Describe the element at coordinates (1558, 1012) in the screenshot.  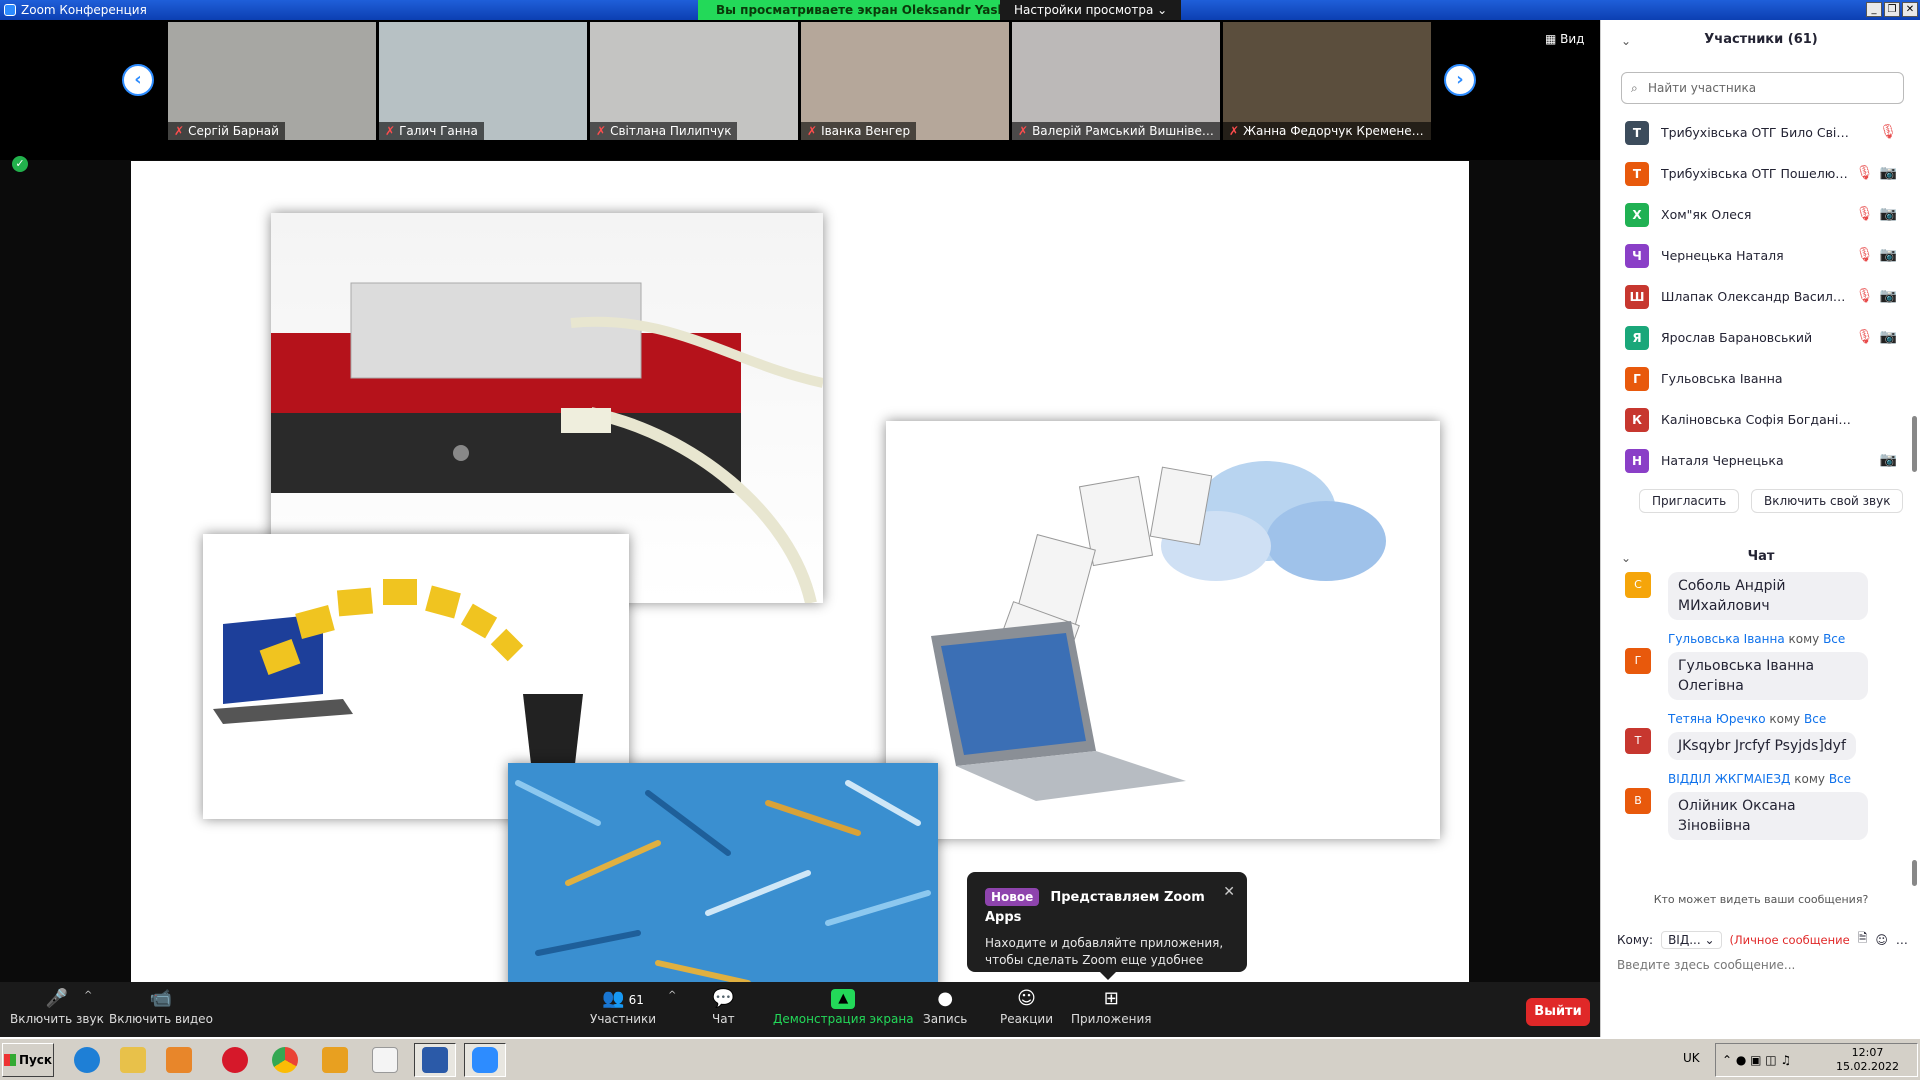
I see `leave-meeting-button: Выйти` at that location.